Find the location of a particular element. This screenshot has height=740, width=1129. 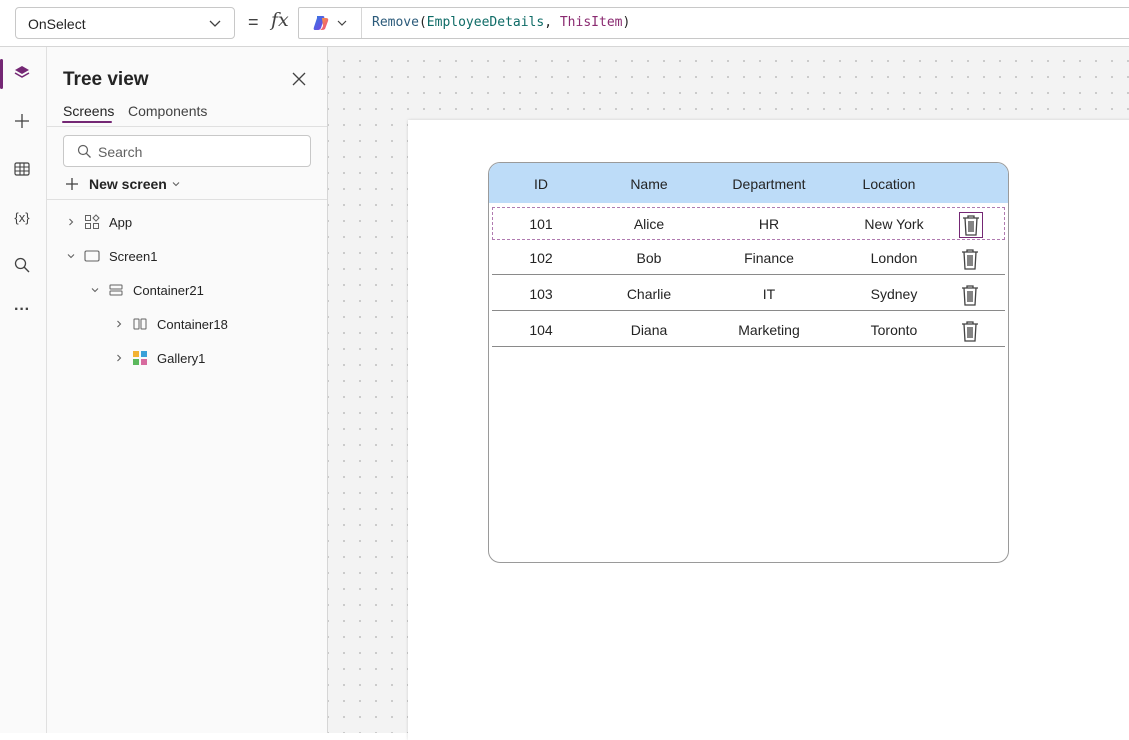

more-icon: ··· is located at coordinates (22, 309).